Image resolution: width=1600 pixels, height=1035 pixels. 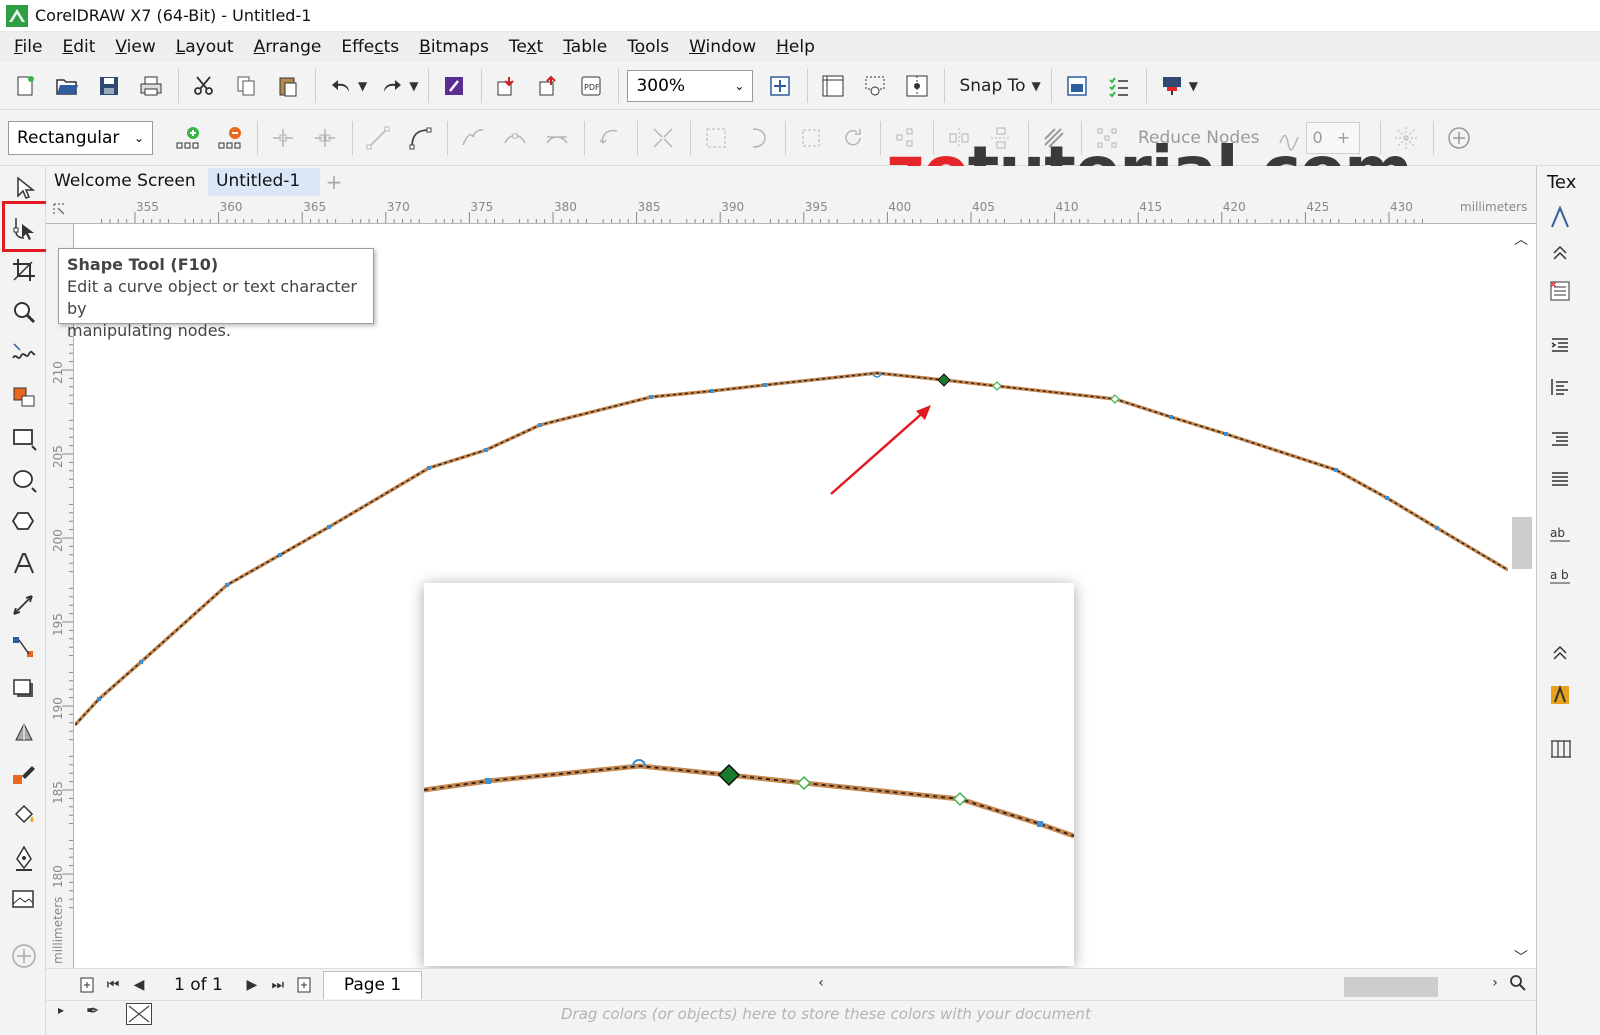 I want to click on undo-button, so click(x=341, y=86).